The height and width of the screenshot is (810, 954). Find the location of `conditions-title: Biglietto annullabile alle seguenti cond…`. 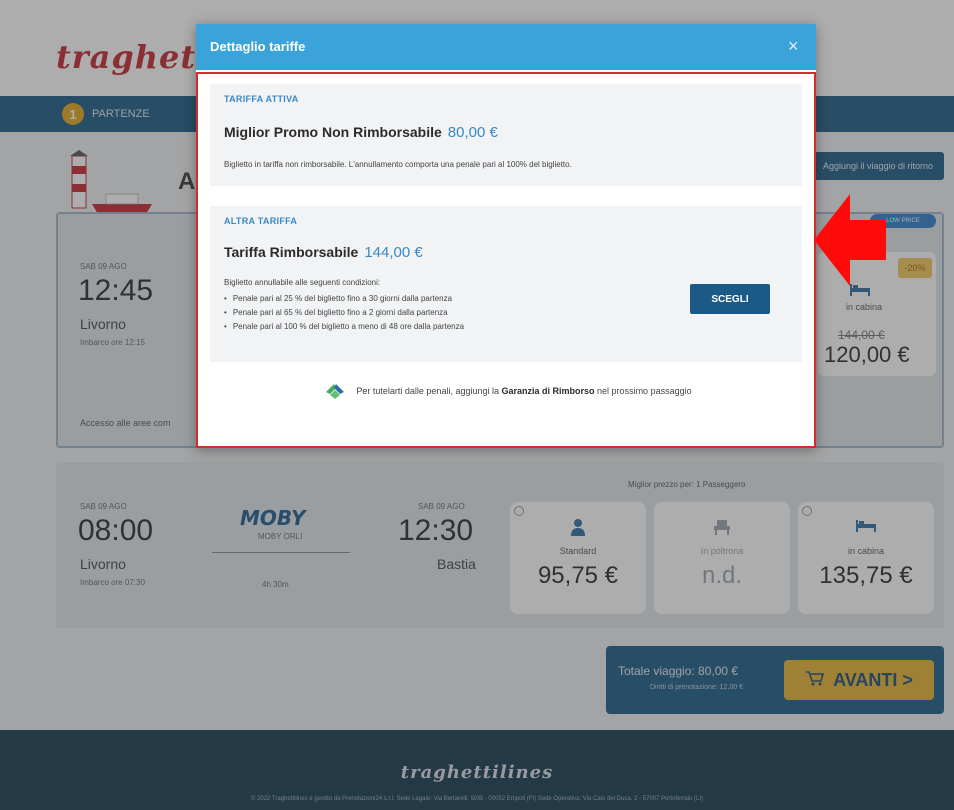

conditions-title: Biglietto annullabile alle seguenti cond… is located at coordinates (302, 282).